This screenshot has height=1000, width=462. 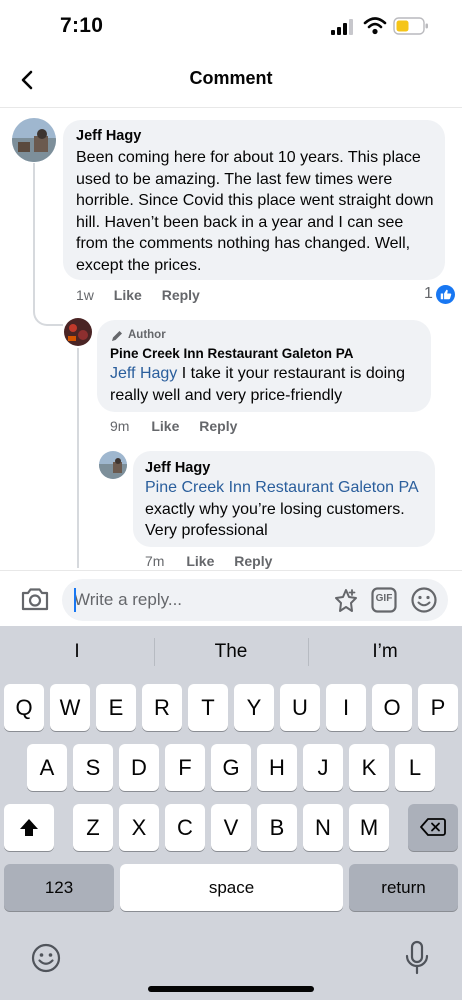 What do you see at coordinates (35, 599) in the screenshot?
I see `camera-icon` at bounding box center [35, 599].